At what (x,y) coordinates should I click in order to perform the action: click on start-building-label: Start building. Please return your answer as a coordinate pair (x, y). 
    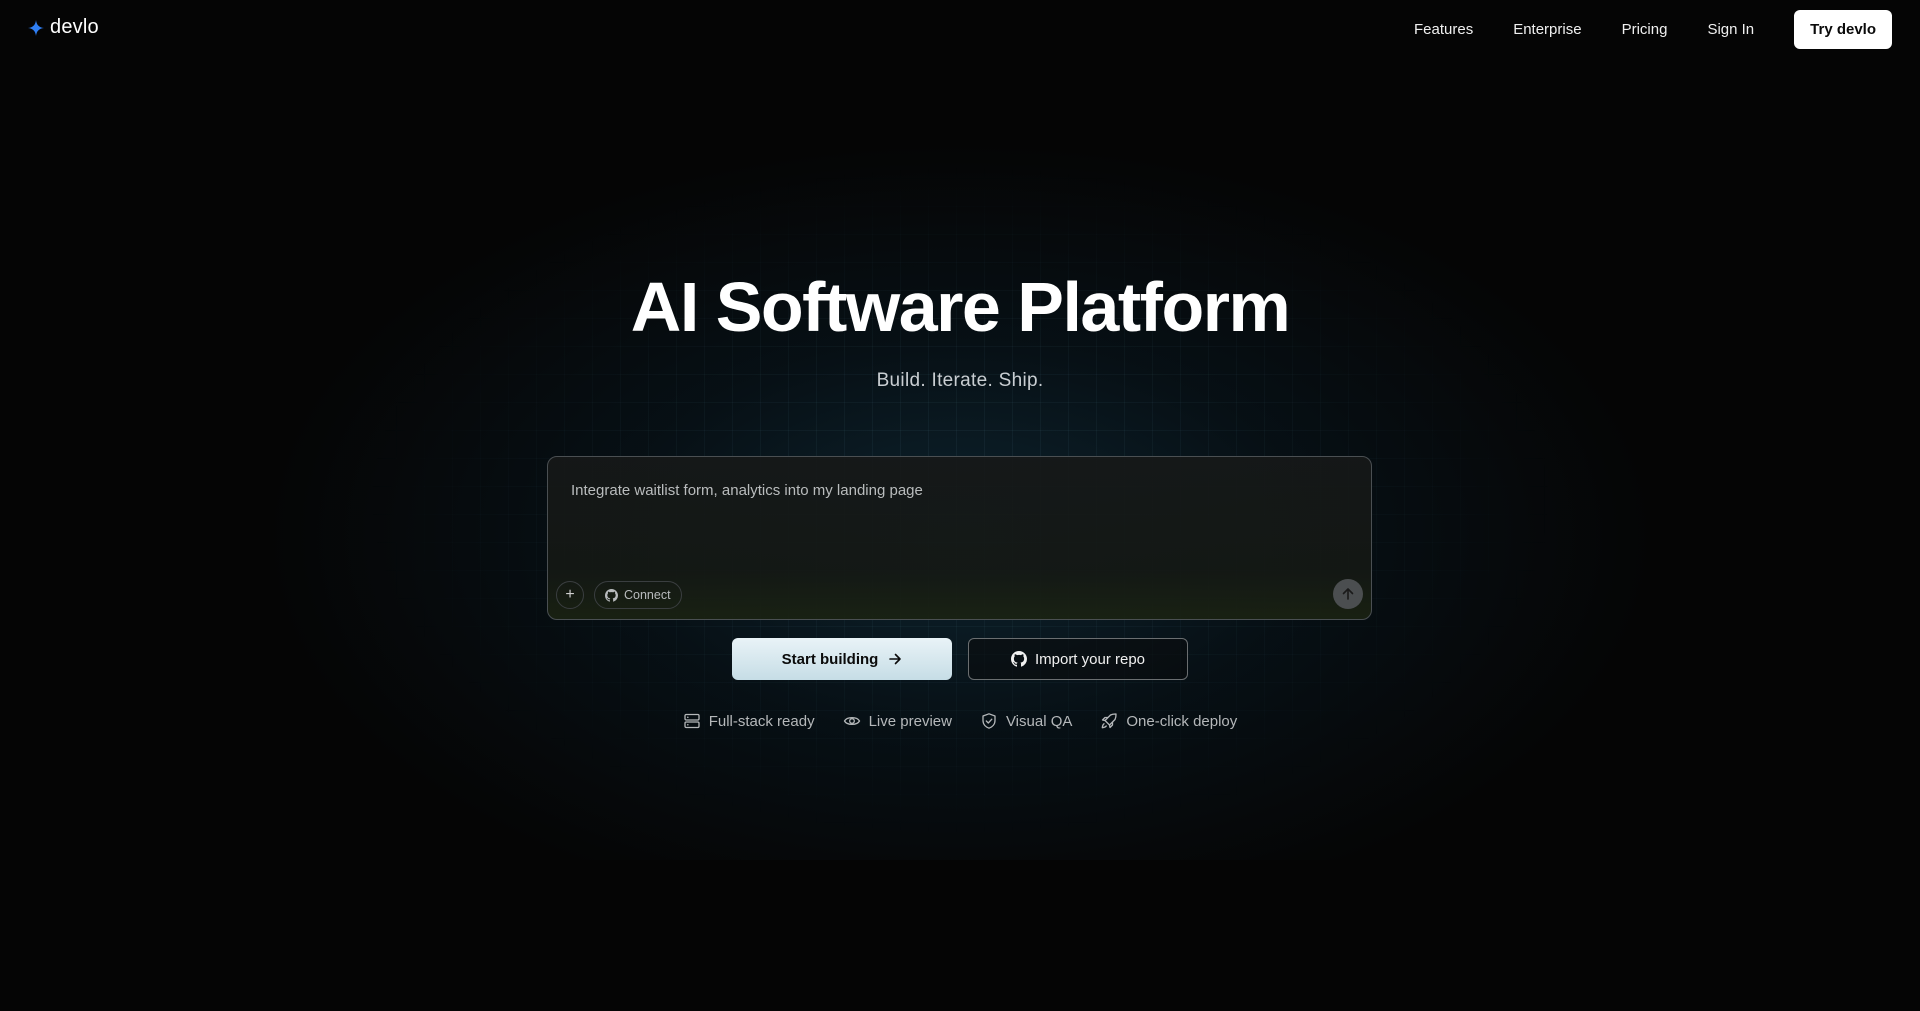
    Looking at the image, I should click on (830, 659).